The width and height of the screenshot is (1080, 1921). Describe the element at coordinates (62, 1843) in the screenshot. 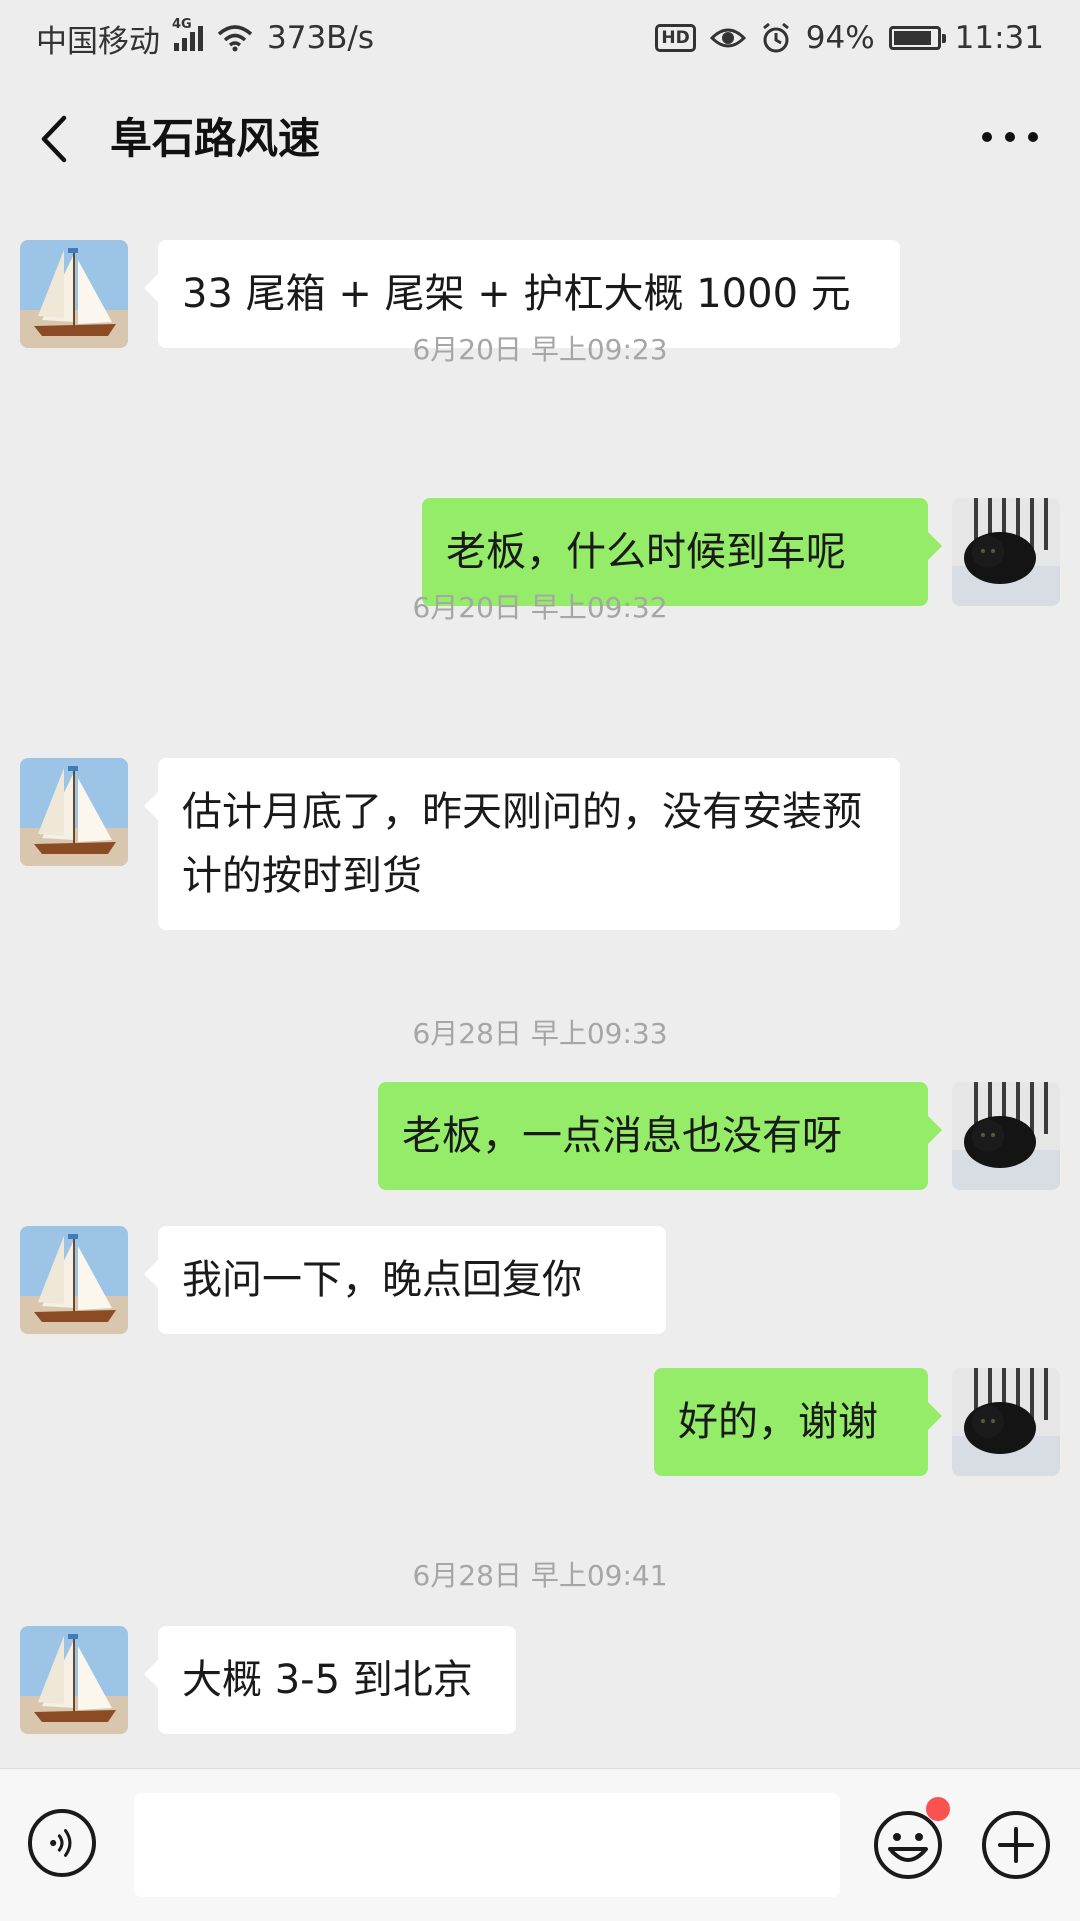

I see `voice-input-icon` at that location.